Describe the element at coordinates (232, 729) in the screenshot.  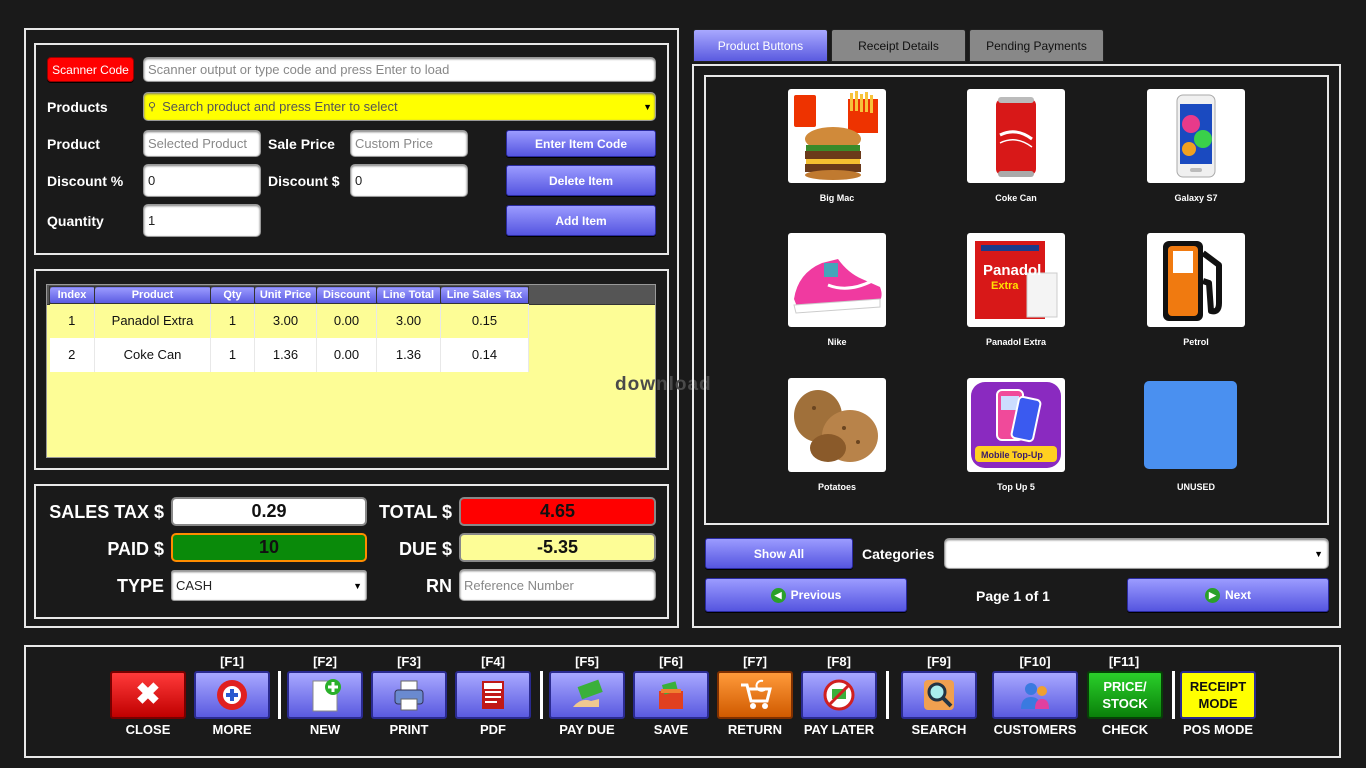
I see `more-label: MORE` at that location.